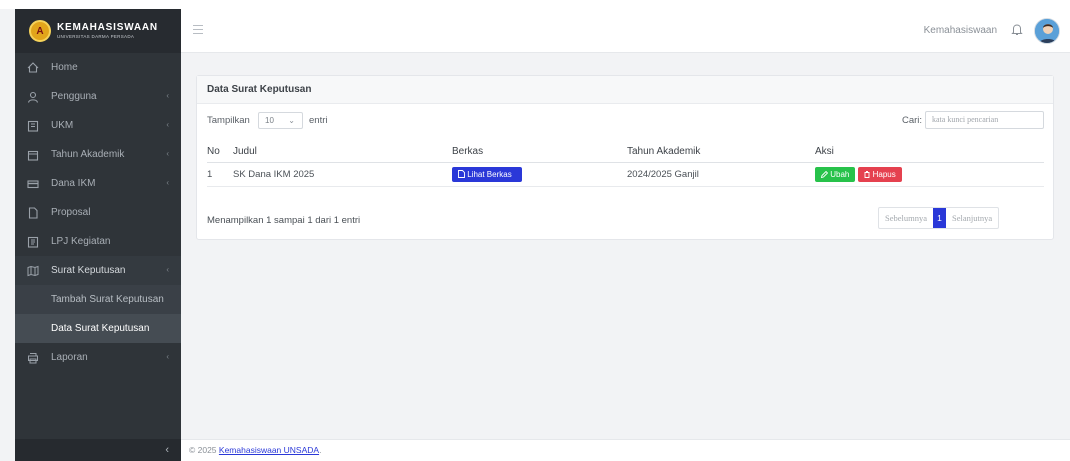 This screenshot has height=461, width=1070. Describe the element at coordinates (929, 152) in the screenshot. I see `column-header-aksi: Aksi` at that location.